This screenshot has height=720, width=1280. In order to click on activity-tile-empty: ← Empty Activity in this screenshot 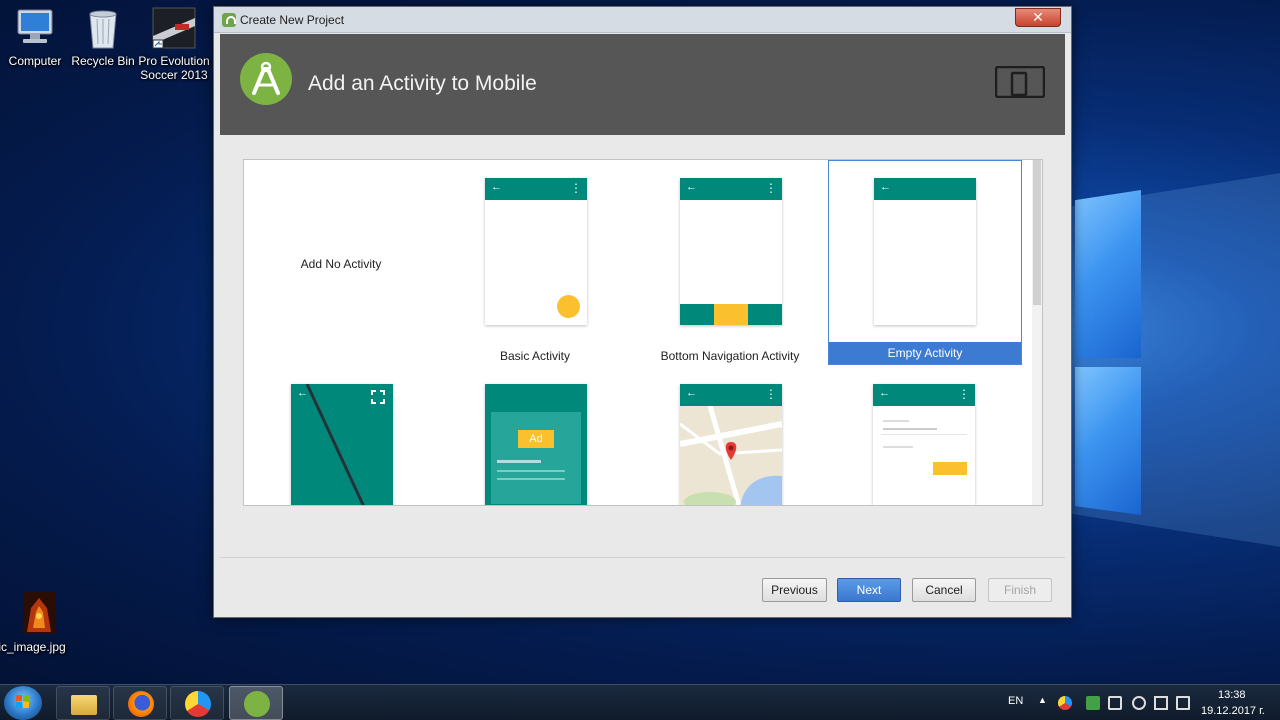, I will do `click(925, 262)`.